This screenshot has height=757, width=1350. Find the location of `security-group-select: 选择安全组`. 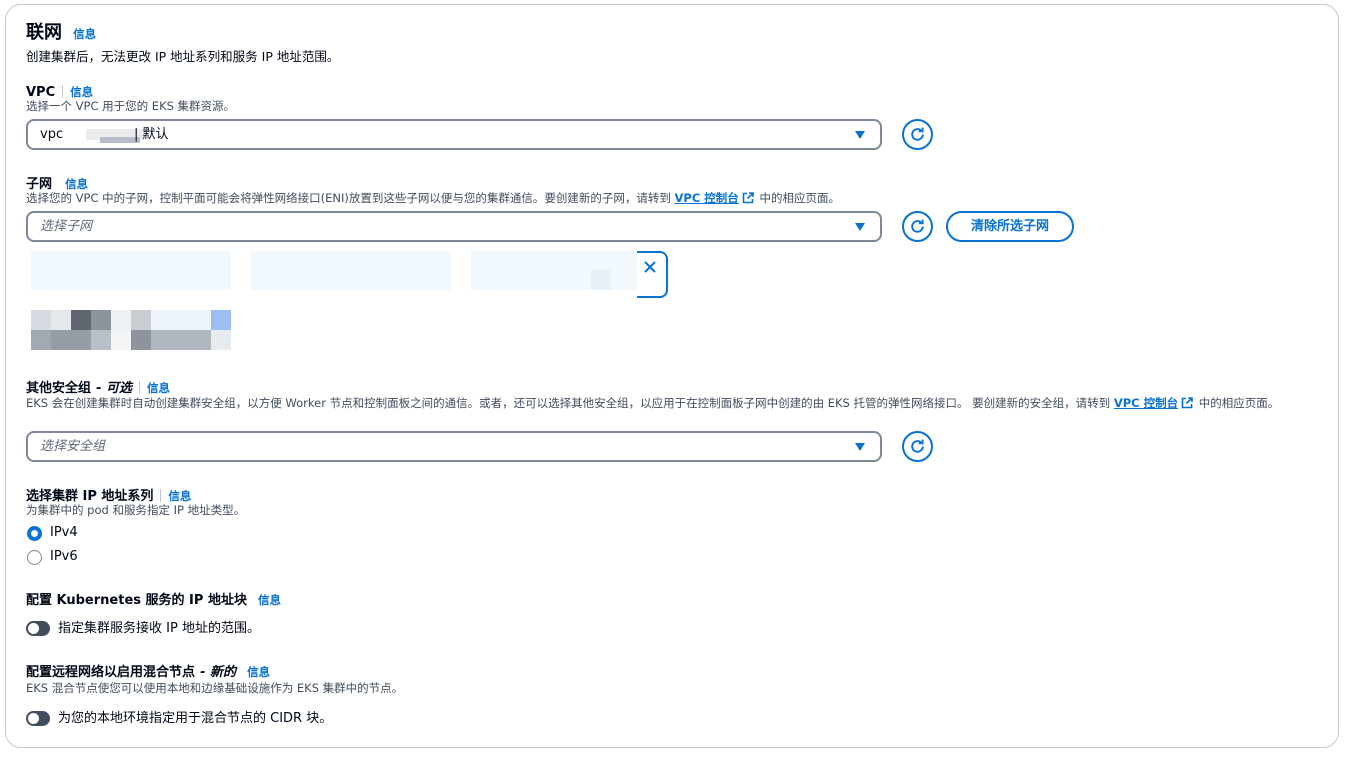

security-group-select: 选择安全组 is located at coordinates (454, 446).